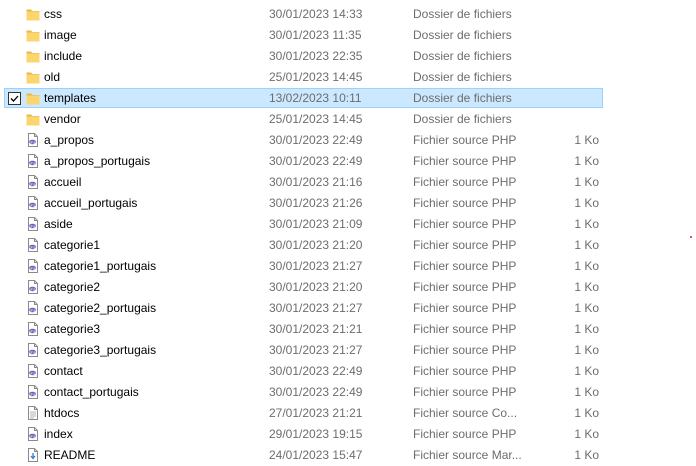 This screenshot has height=466, width=696. Describe the element at coordinates (348, 14) in the screenshot. I see `file-row-css: css 30/01/2023 14:33 Dossier de fichiers` at that location.